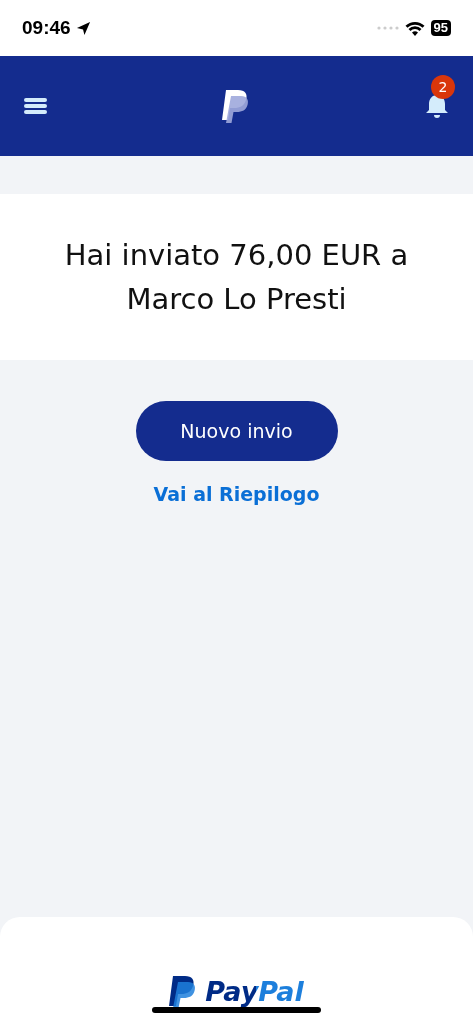  I want to click on notification-badge: 2, so click(443, 87).